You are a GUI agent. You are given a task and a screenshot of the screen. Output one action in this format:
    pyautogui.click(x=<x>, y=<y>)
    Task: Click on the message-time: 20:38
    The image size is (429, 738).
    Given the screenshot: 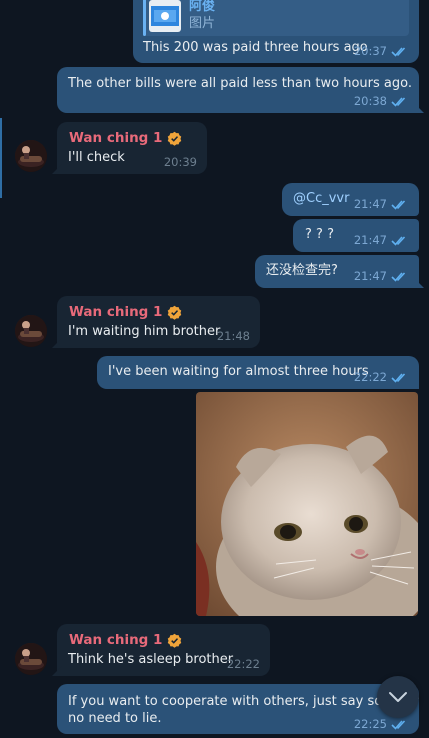 What is the action you would take?
    pyautogui.click(x=370, y=101)
    